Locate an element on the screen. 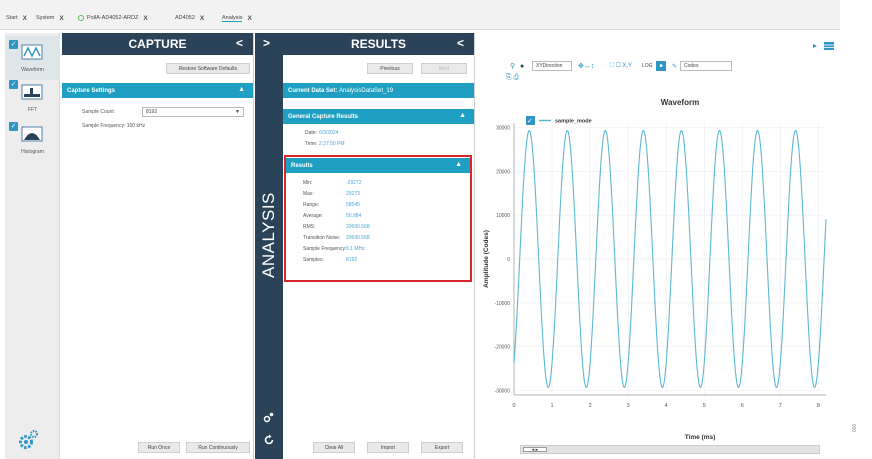 This screenshot has width=872, height=459. capture-settings-section: Capture Settings ▲ is located at coordinates (157, 90).